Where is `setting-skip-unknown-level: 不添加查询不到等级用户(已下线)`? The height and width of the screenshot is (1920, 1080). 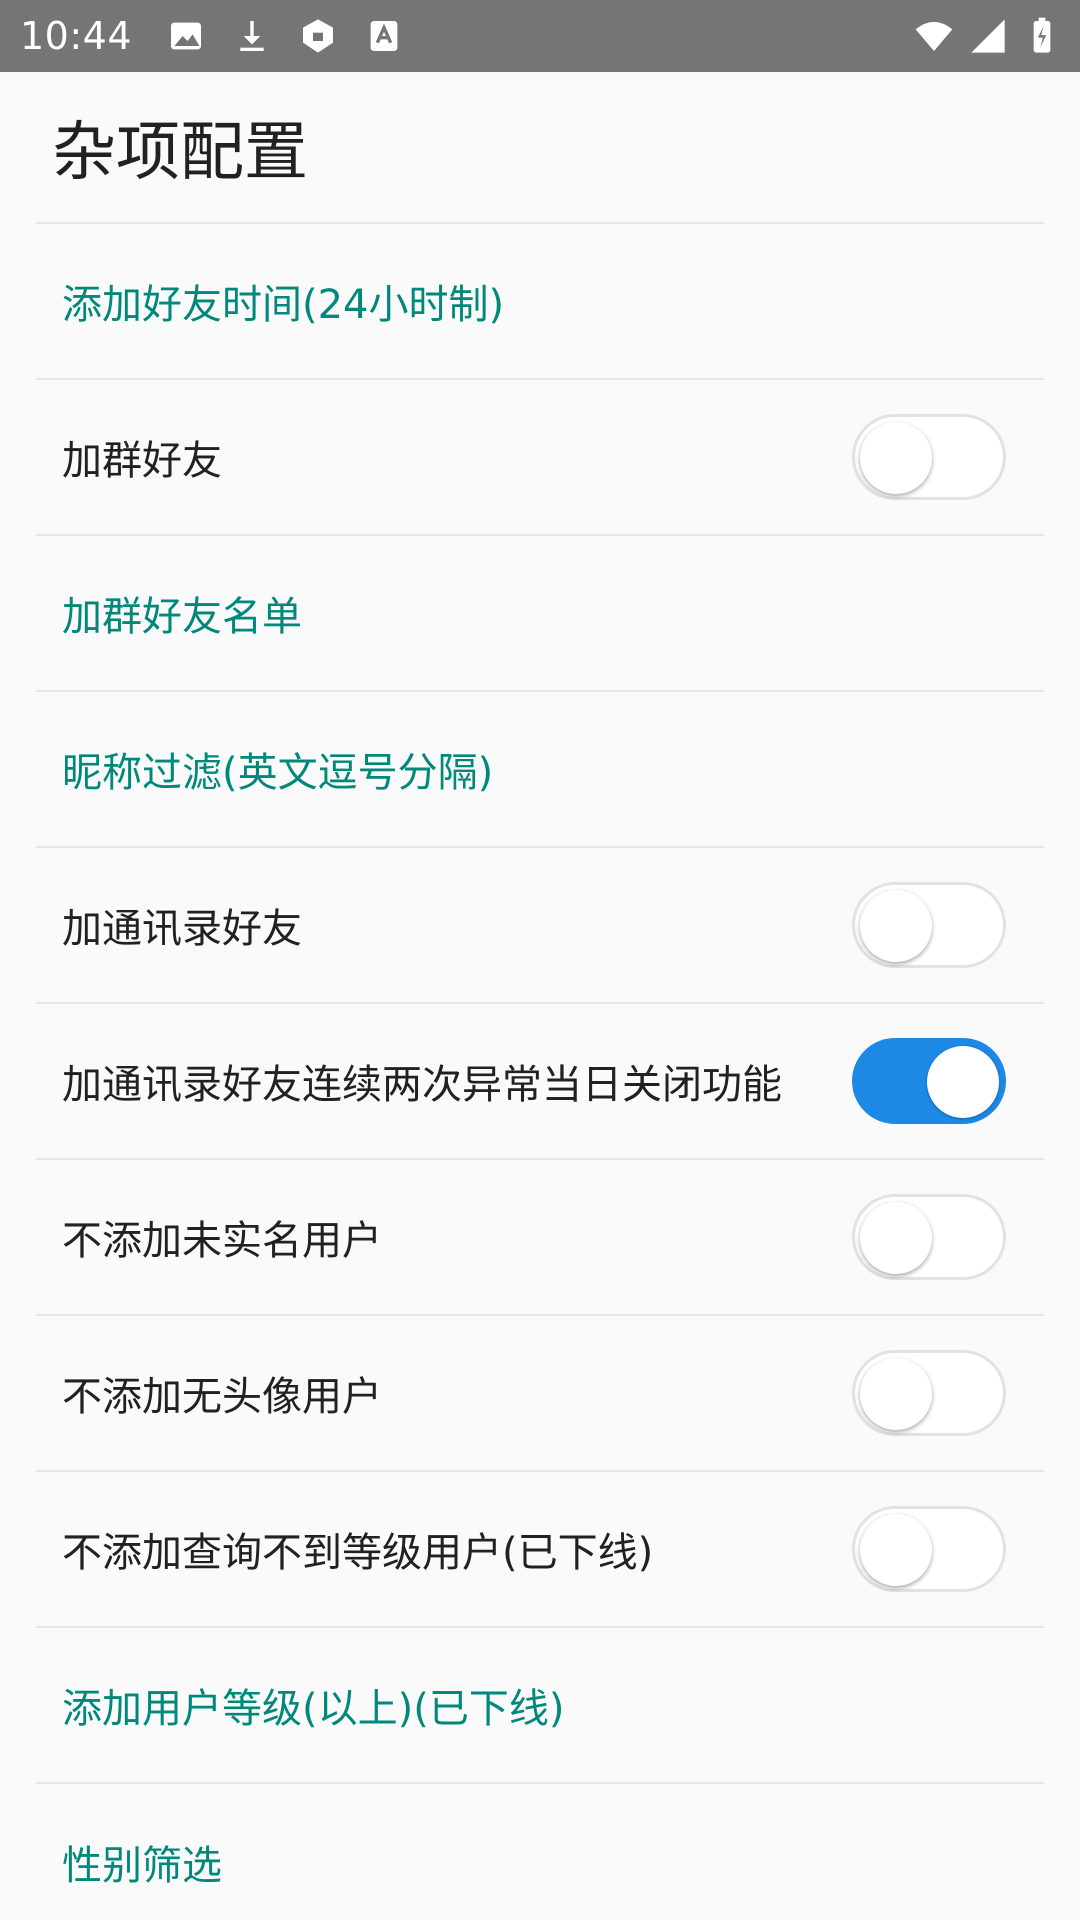 setting-skip-unknown-level: 不添加查询不到等级用户(已下线) is located at coordinates (540, 1550).